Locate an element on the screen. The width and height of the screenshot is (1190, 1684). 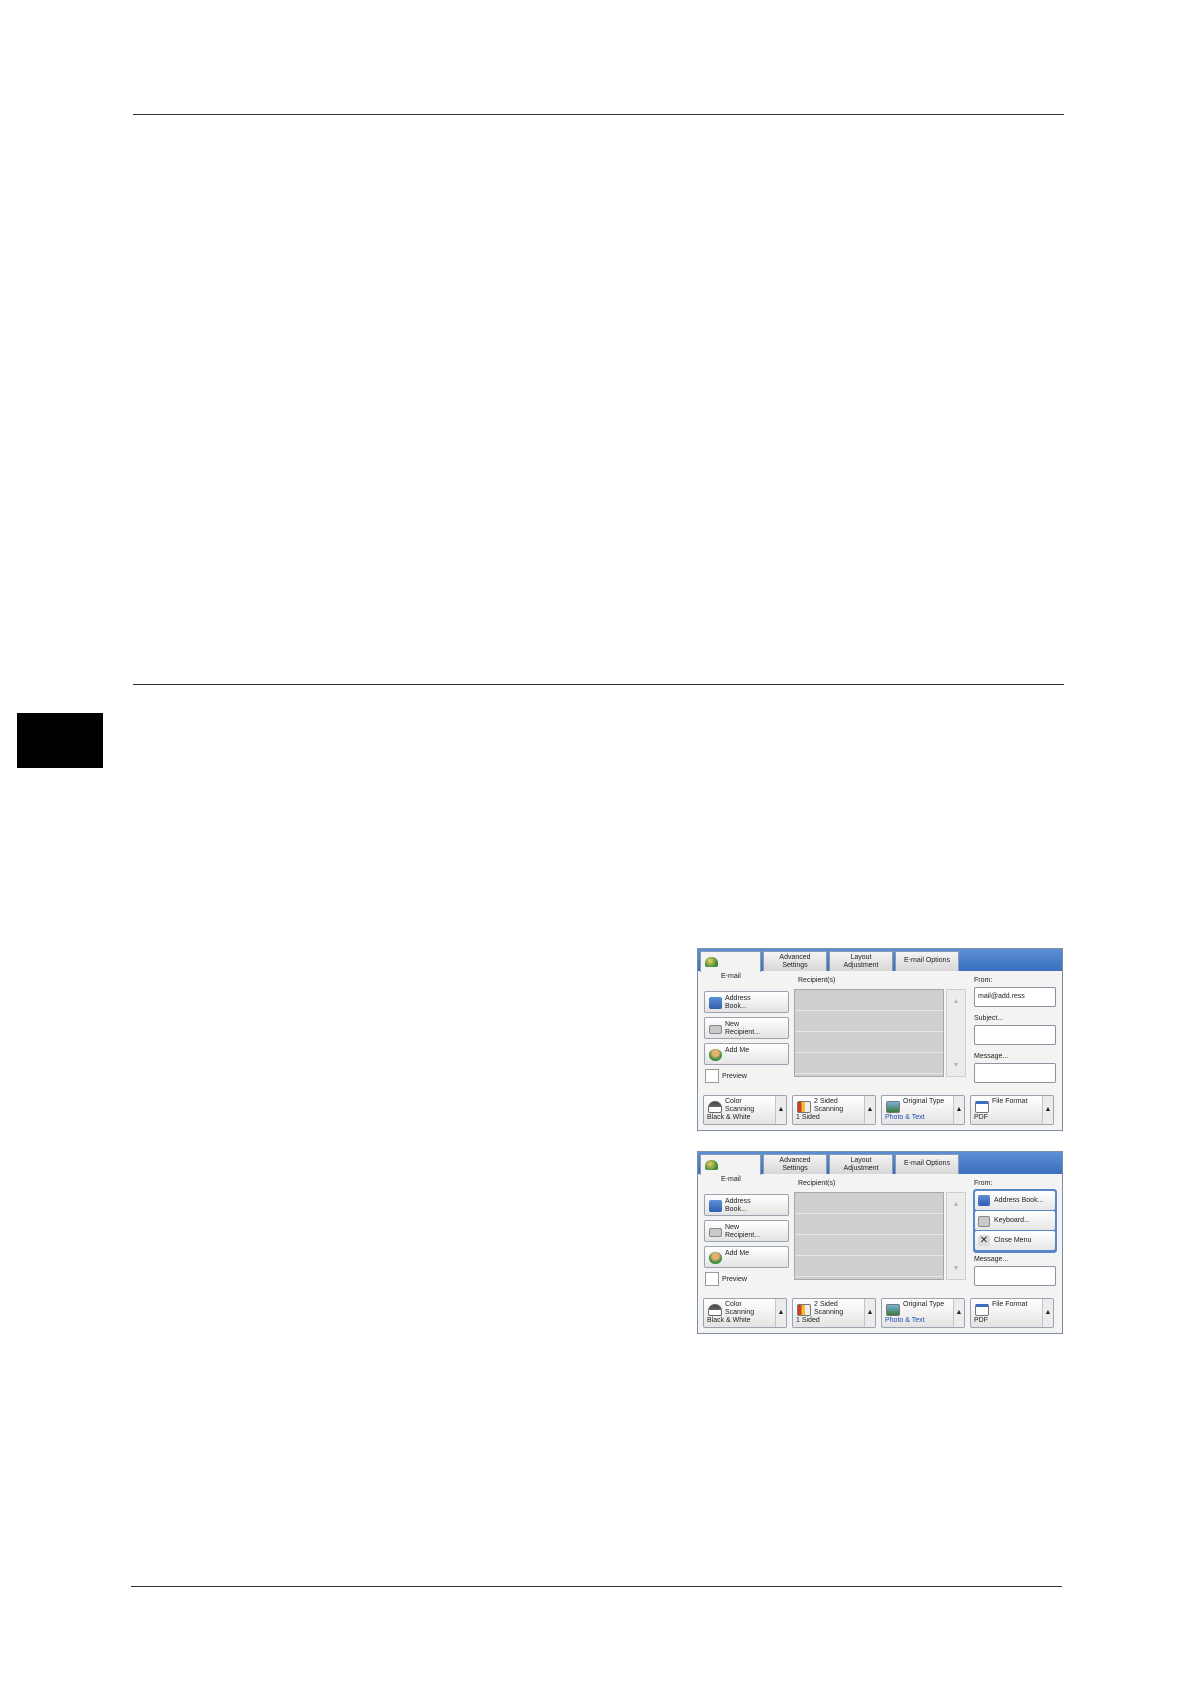
button-label: Add Me is located at coordinates (737, 1050).